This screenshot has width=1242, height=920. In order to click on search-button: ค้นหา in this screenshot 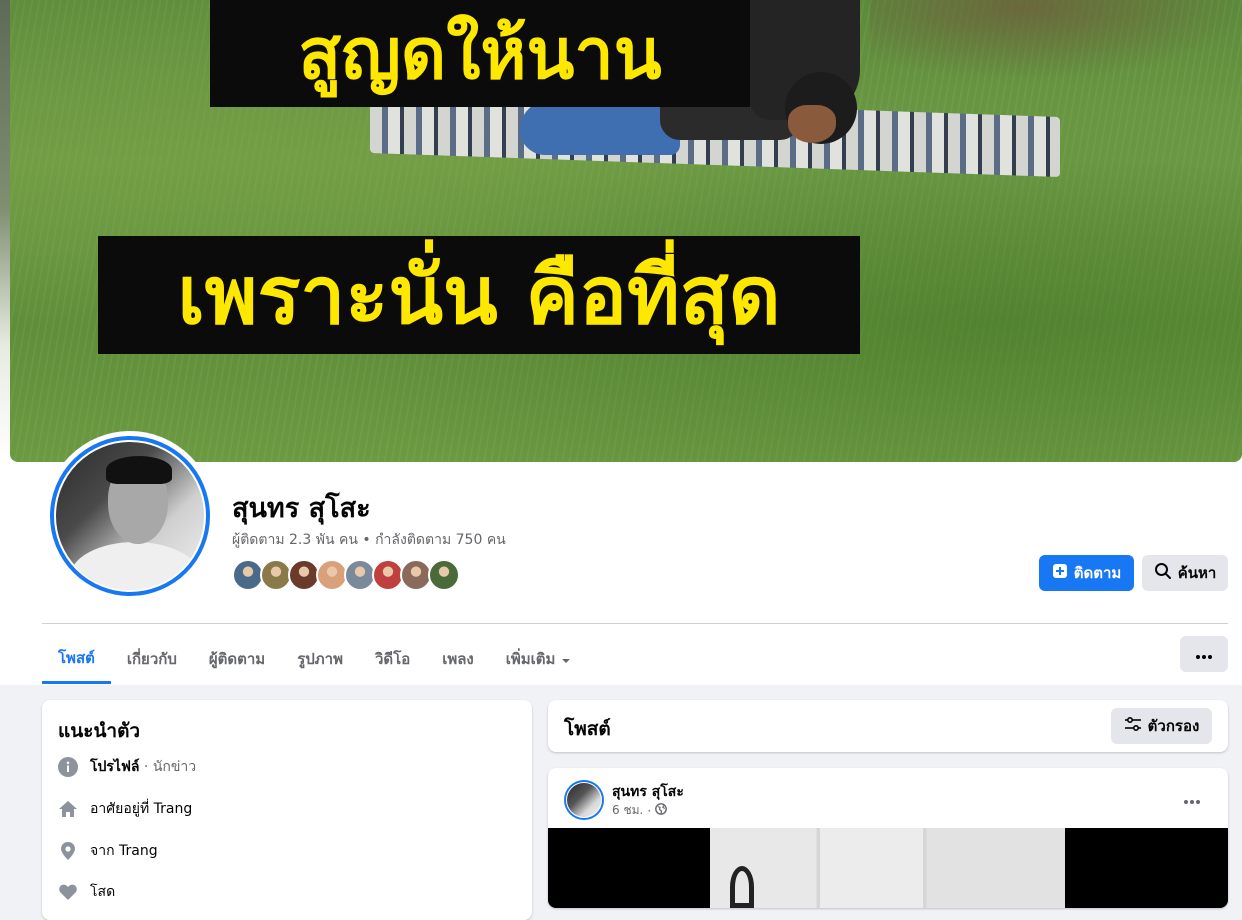, I will do `click(1185, 573)`.